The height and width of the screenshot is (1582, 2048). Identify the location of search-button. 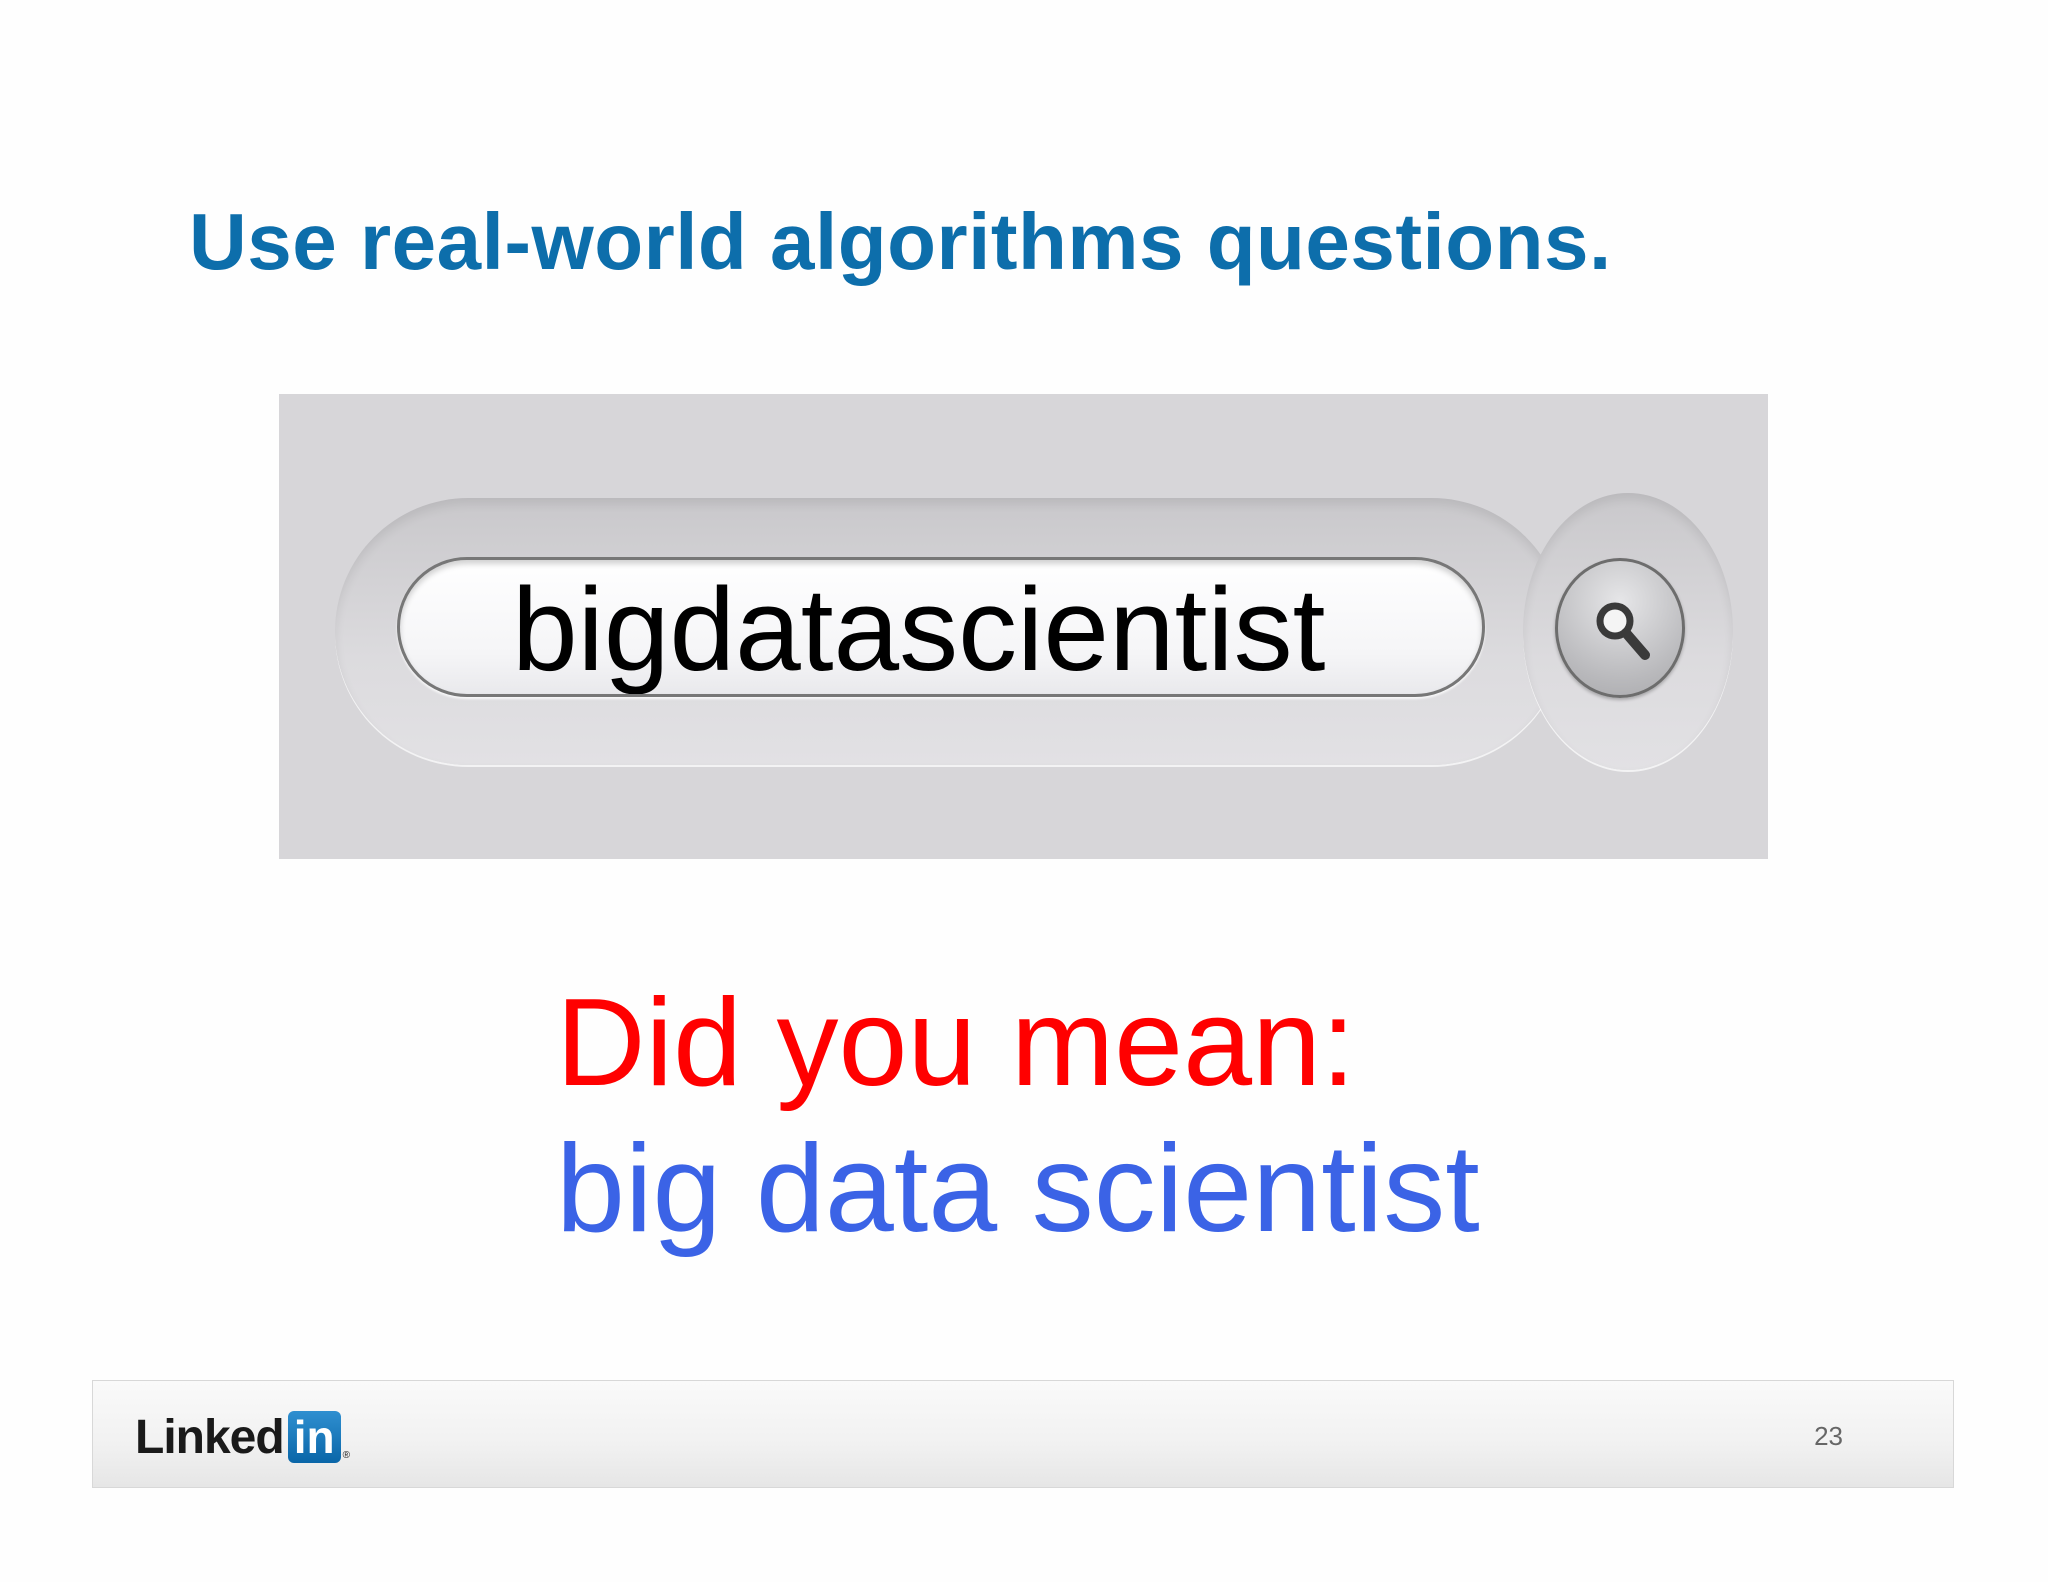
(1620, 628).